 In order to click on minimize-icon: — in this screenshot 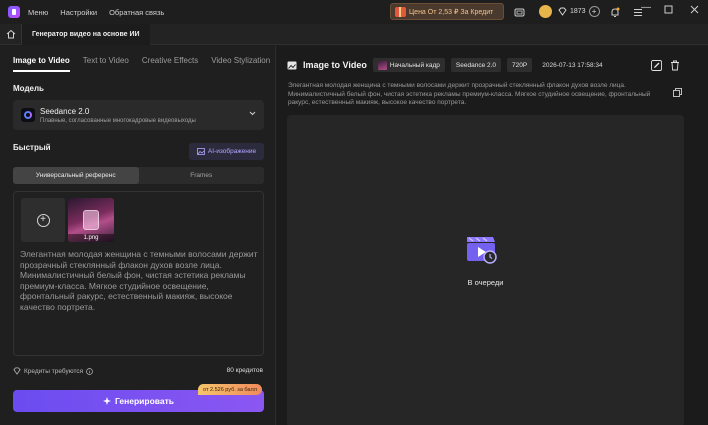, I will do `click(646, 7)`.